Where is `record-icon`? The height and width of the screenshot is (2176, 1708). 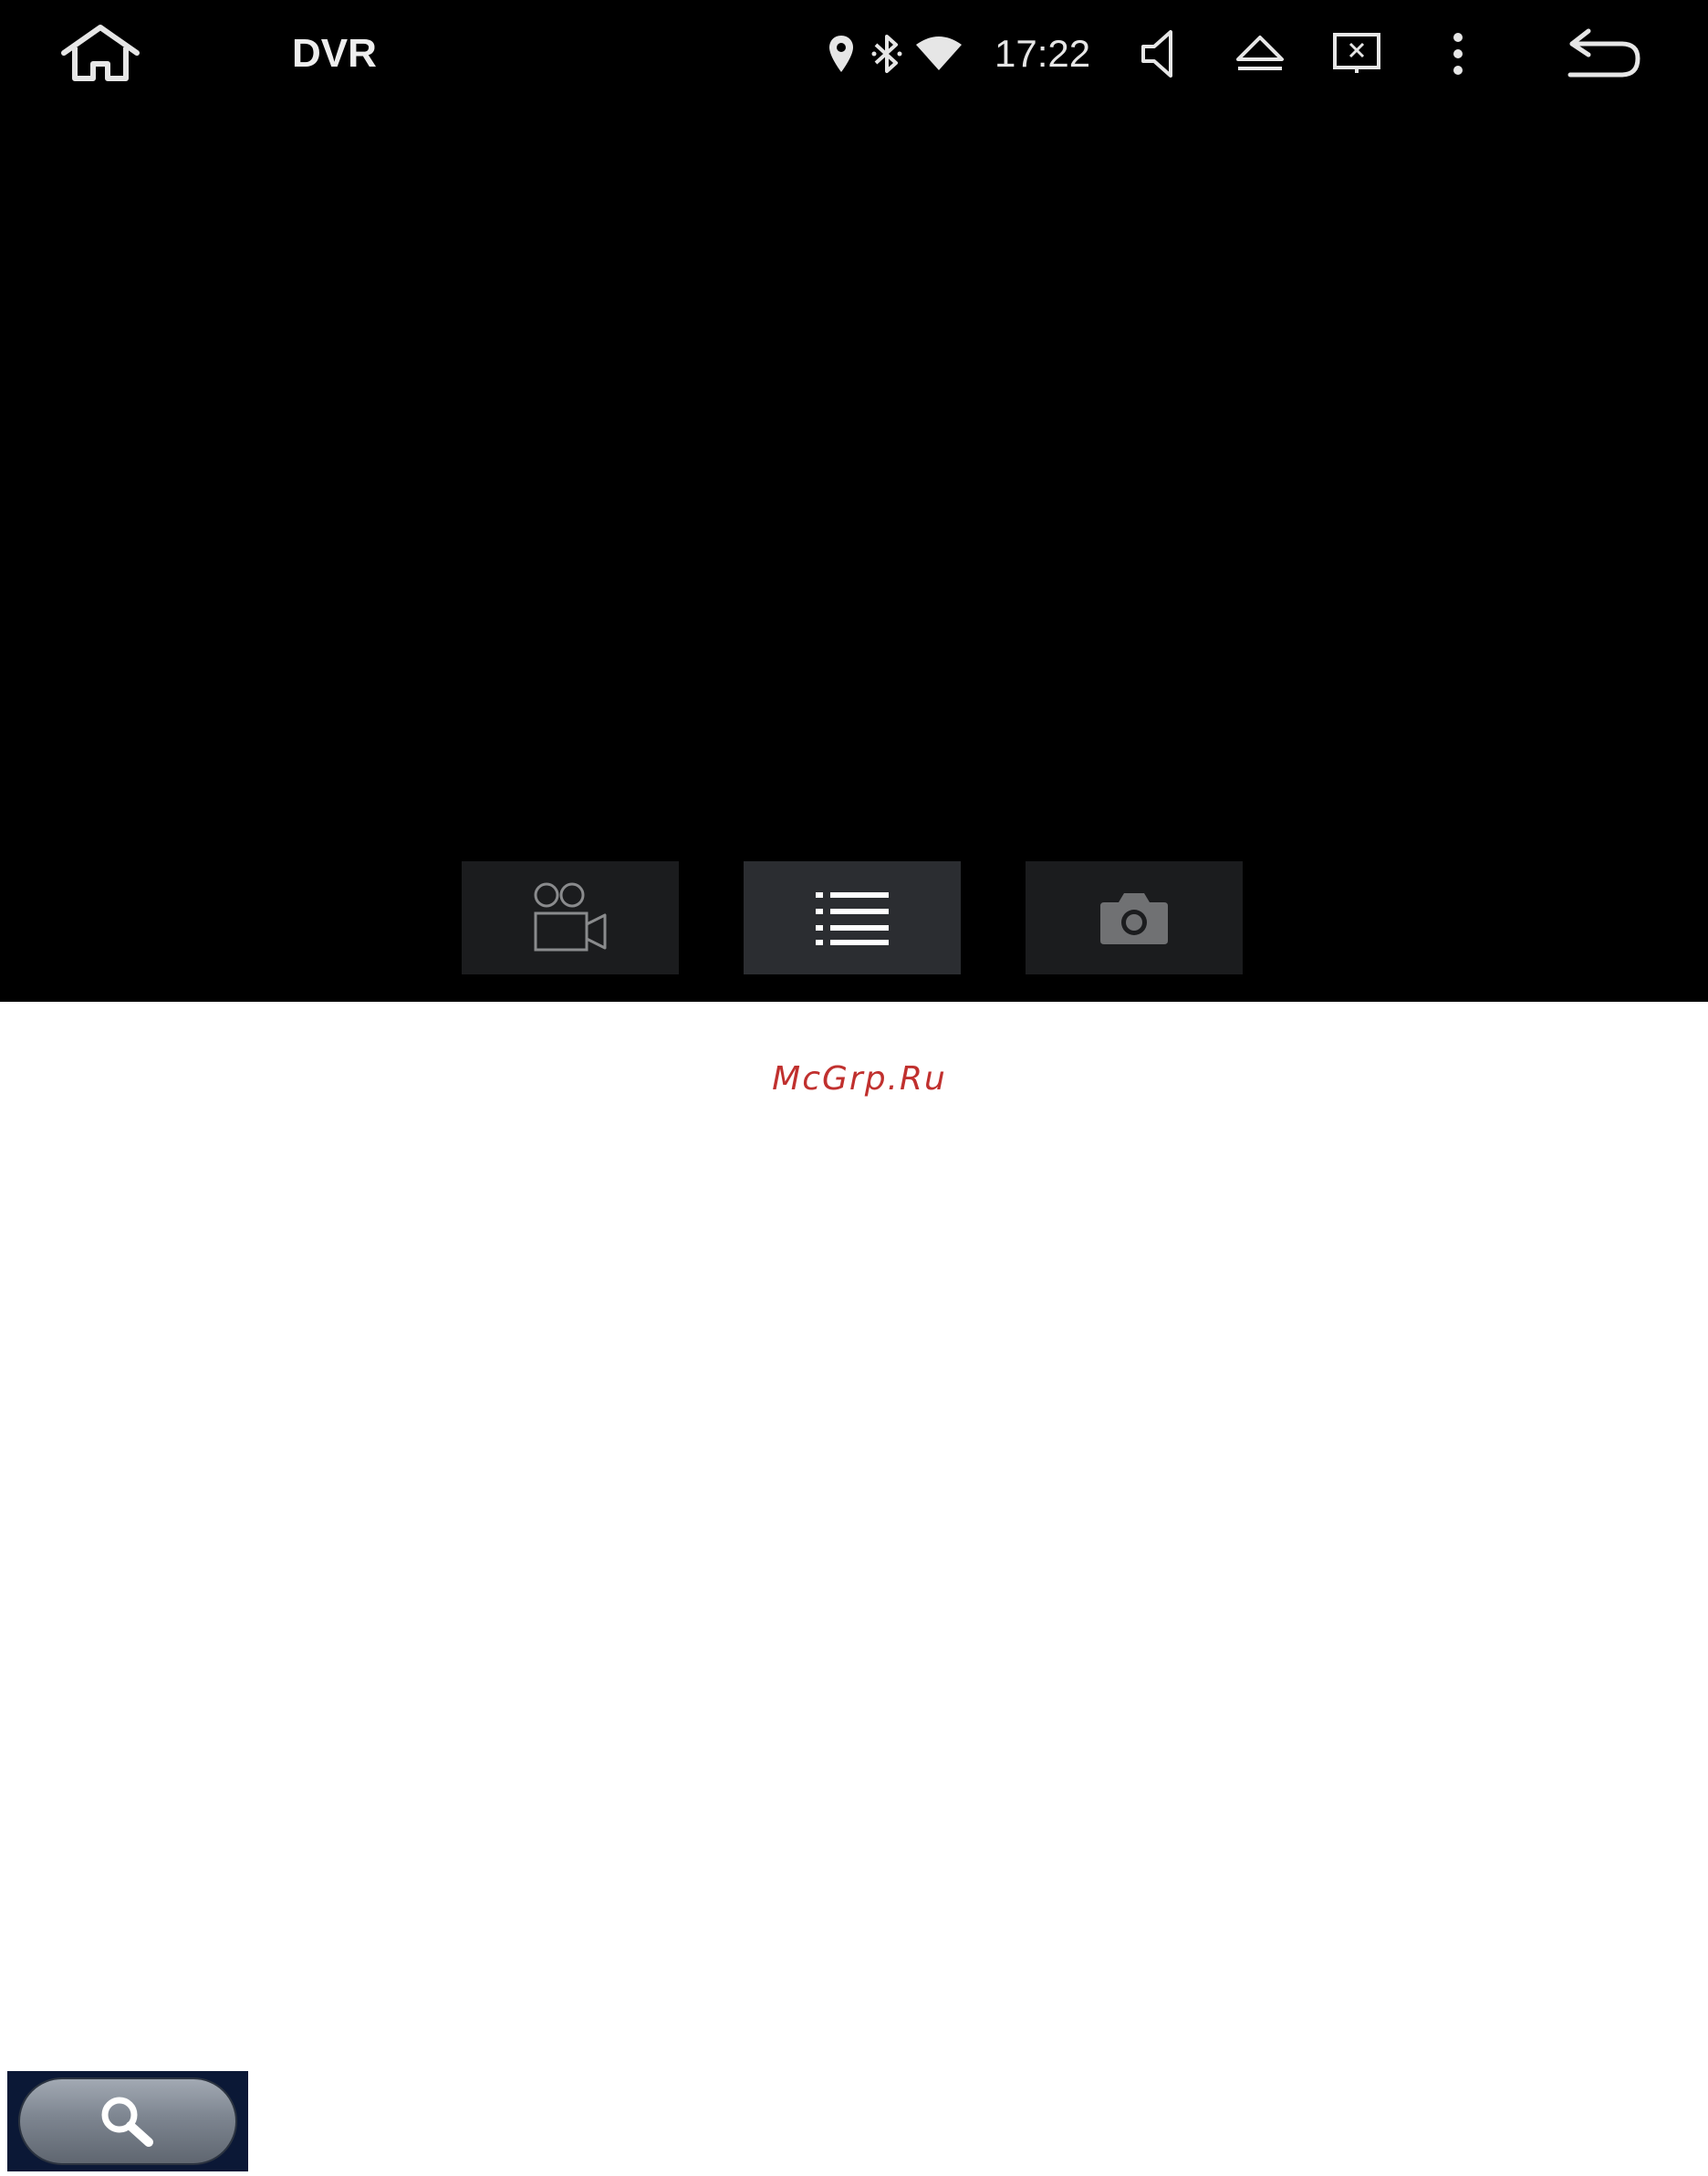 record-icon is located at coordinates (571, 917).